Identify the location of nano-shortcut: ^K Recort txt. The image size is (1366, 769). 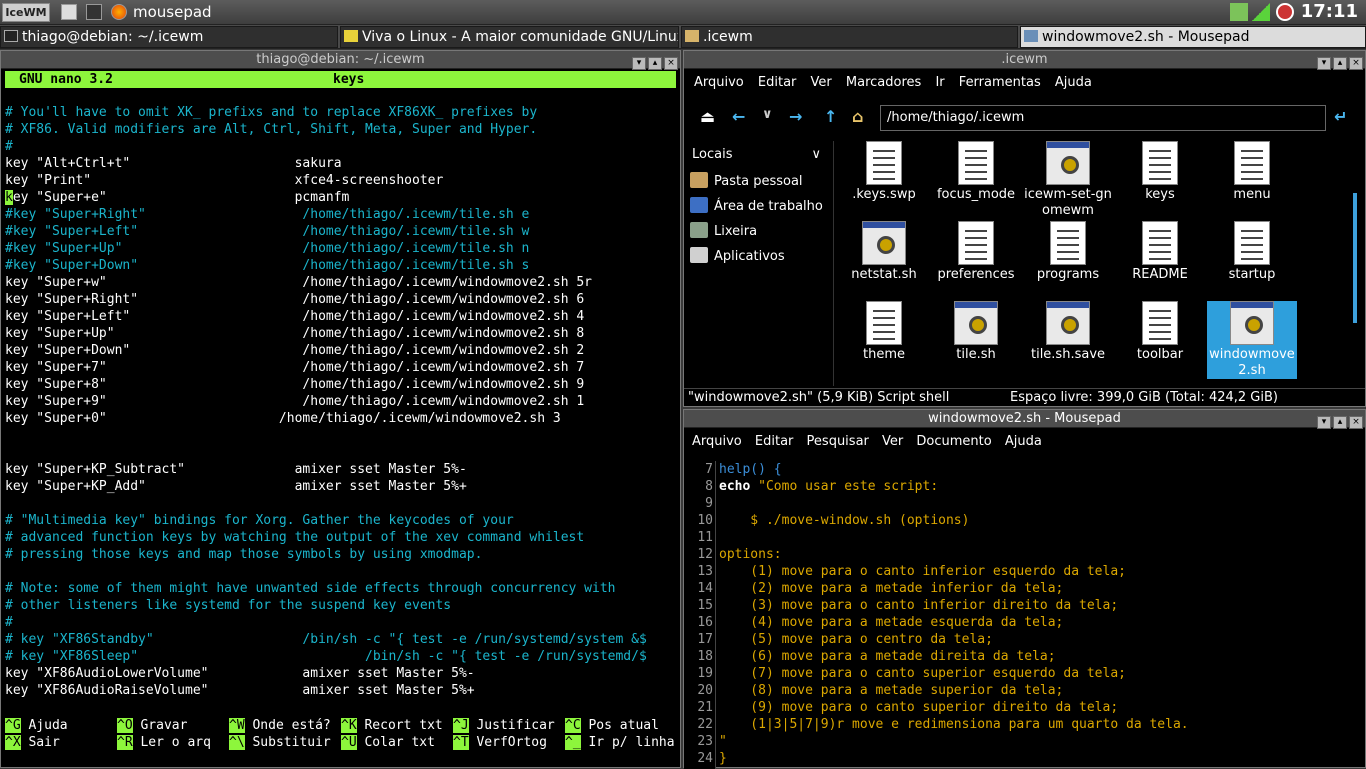
(397, 725).